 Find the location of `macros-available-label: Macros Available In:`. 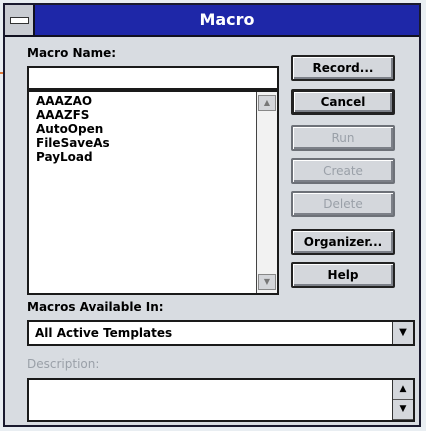

macros-available-label: Macros Available In: is located at coordinates (95, 307).